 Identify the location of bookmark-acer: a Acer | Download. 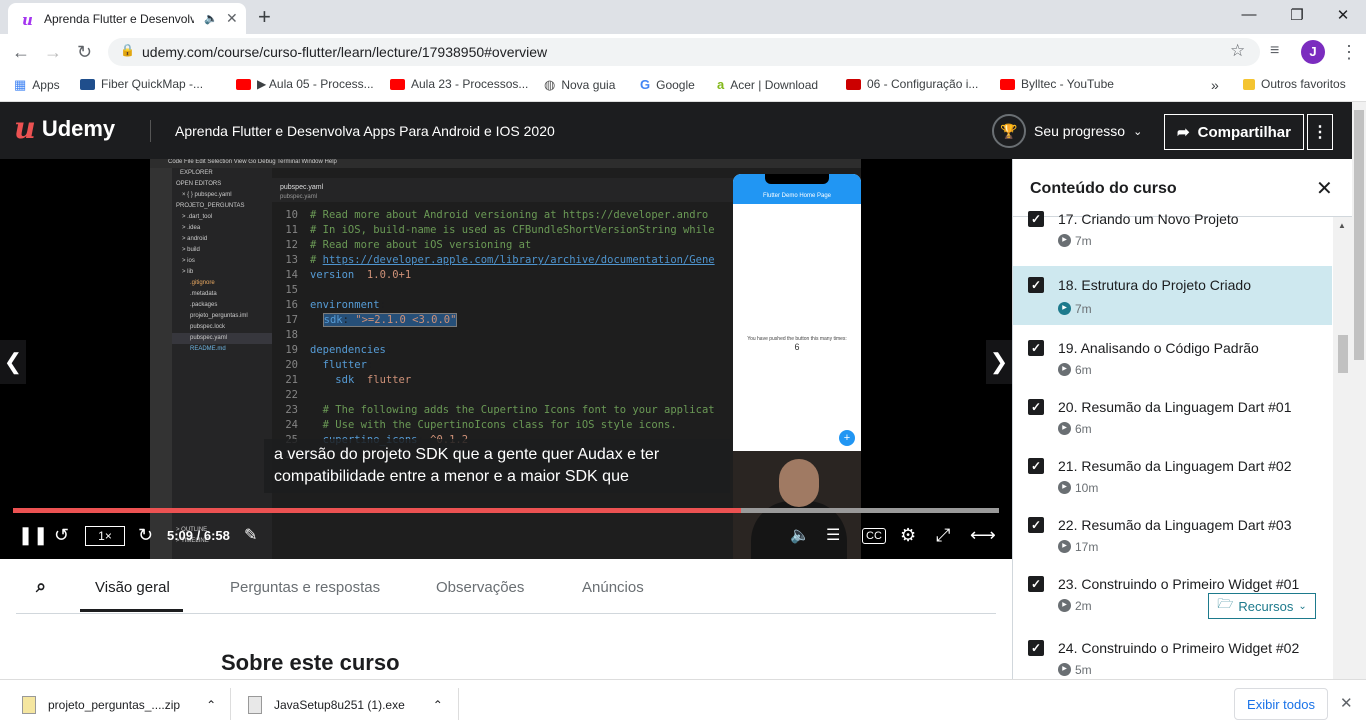
(767, 84).